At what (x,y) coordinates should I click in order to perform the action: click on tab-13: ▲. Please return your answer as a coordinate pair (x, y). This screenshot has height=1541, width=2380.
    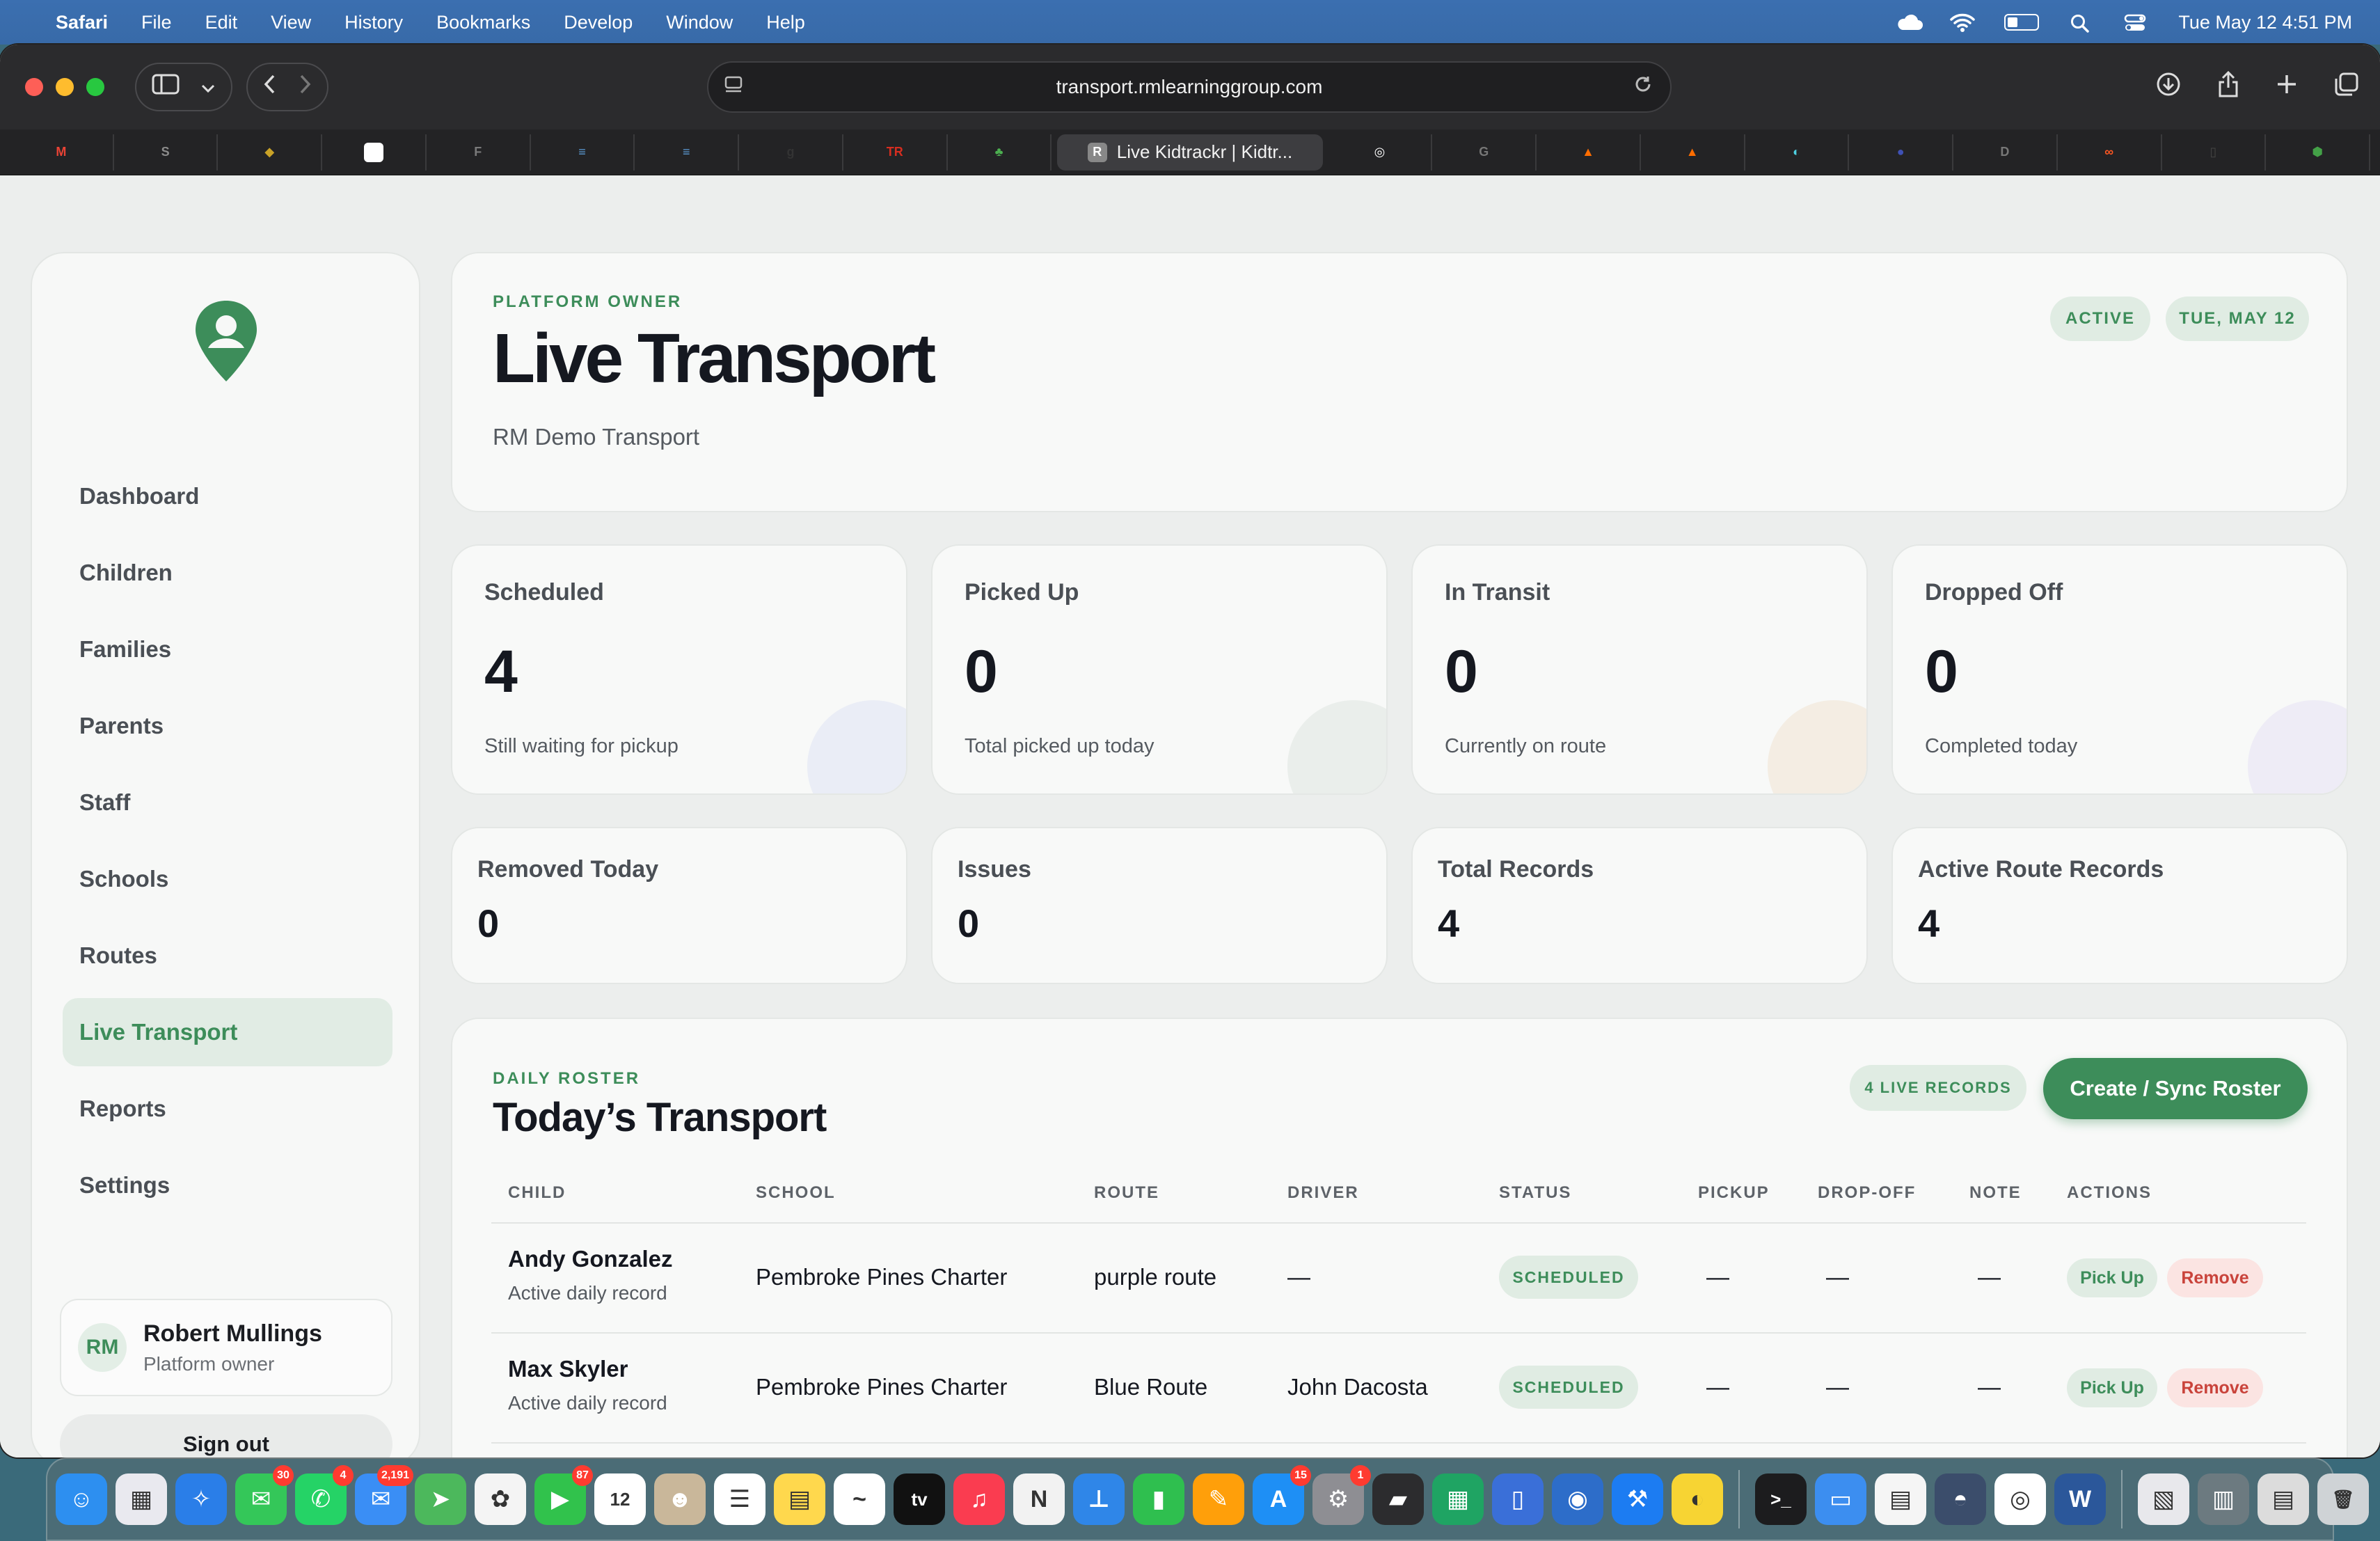
    Looking at the image, I should click on (1589, 152).